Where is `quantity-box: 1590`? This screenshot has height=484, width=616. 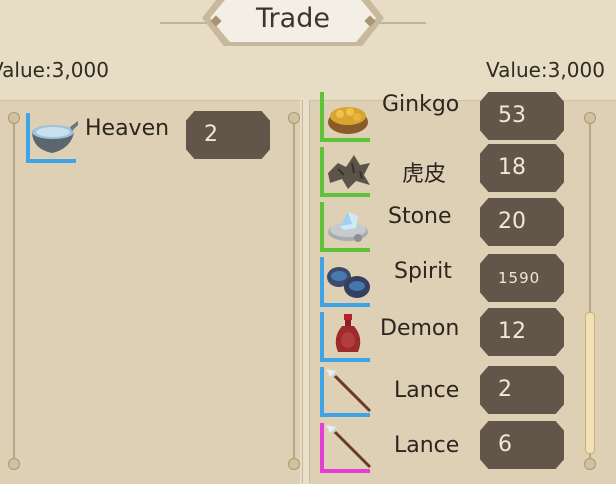 quantity-box: 1590 is located at coordinates (522, 278).